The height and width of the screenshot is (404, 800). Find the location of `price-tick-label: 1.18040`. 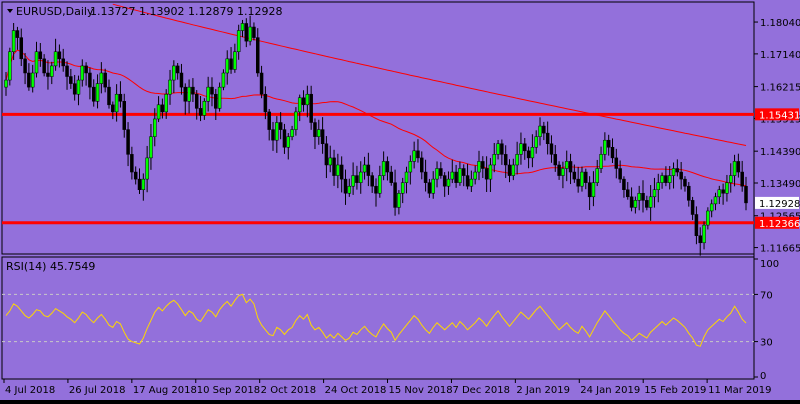

price-tick-label: 1.18040 is located at coordinates (780, 23).